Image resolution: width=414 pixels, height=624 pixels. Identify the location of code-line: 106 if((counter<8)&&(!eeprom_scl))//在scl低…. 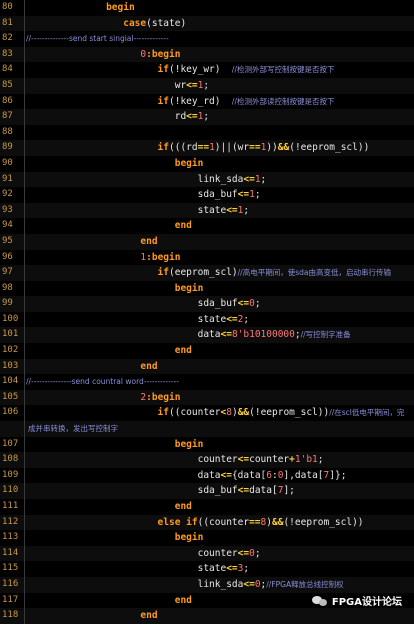
(207, 413).